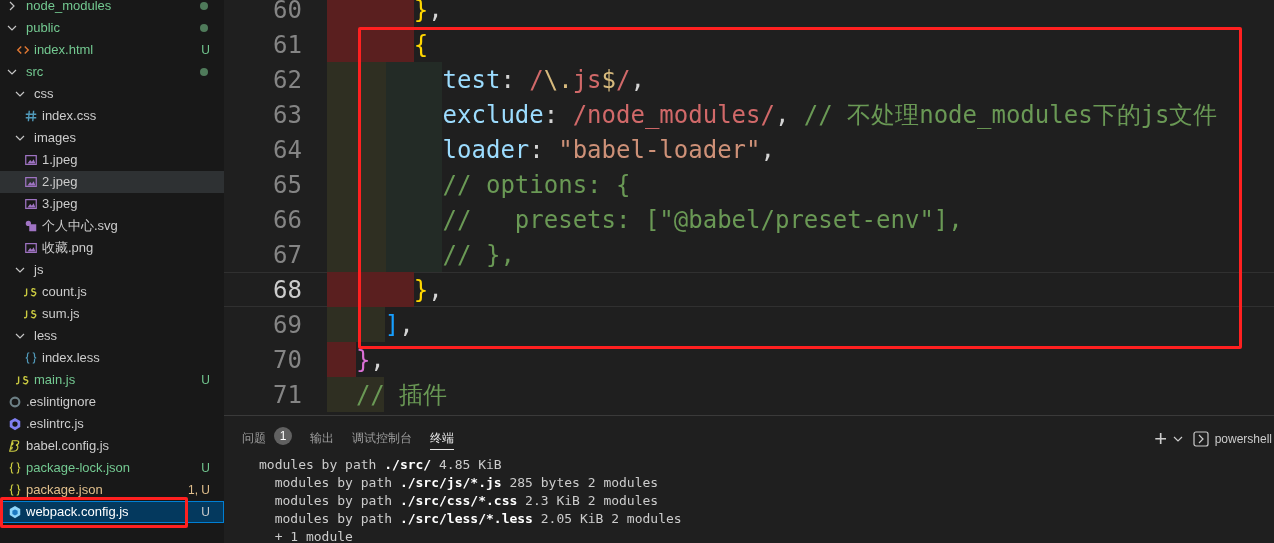  I want to click on code-icon, so click(23, 50).